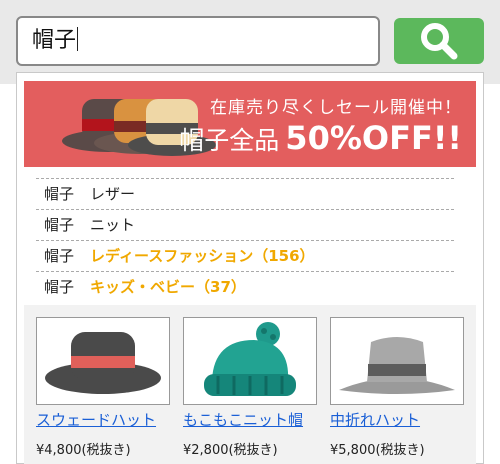 This screenshot has height=464, width=500. What do you see at coordinates (245, 224) in the screenshot?
I see `suggestion-item: 帽子 ニット` at bounding box center [245, 224].